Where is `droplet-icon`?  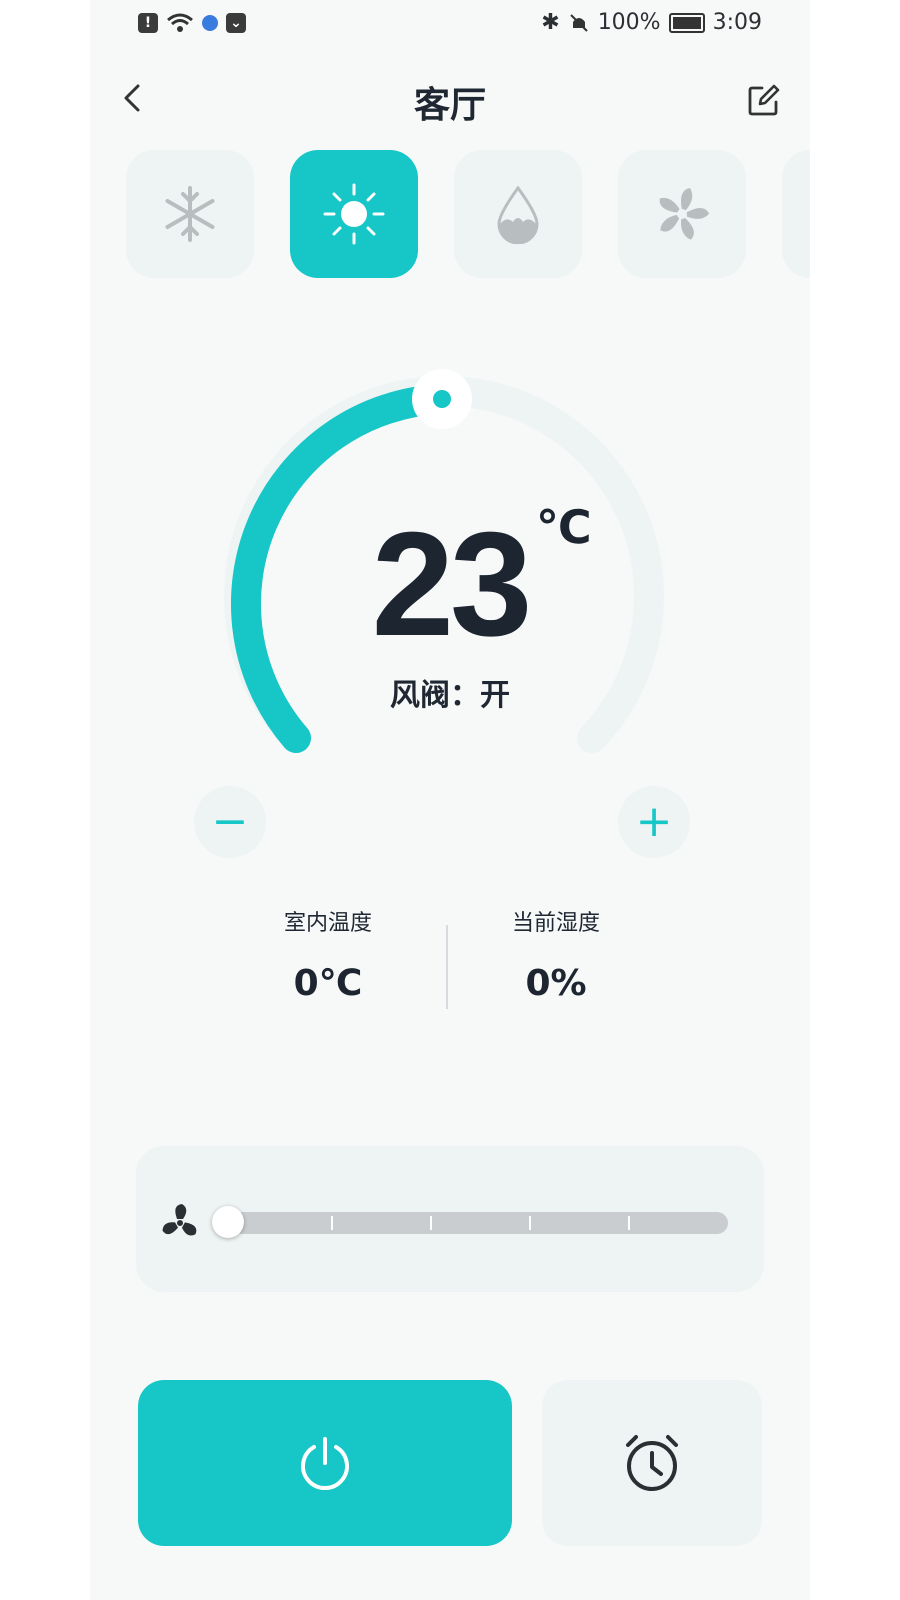
droplet-icon is located at coordinates (518, 214).